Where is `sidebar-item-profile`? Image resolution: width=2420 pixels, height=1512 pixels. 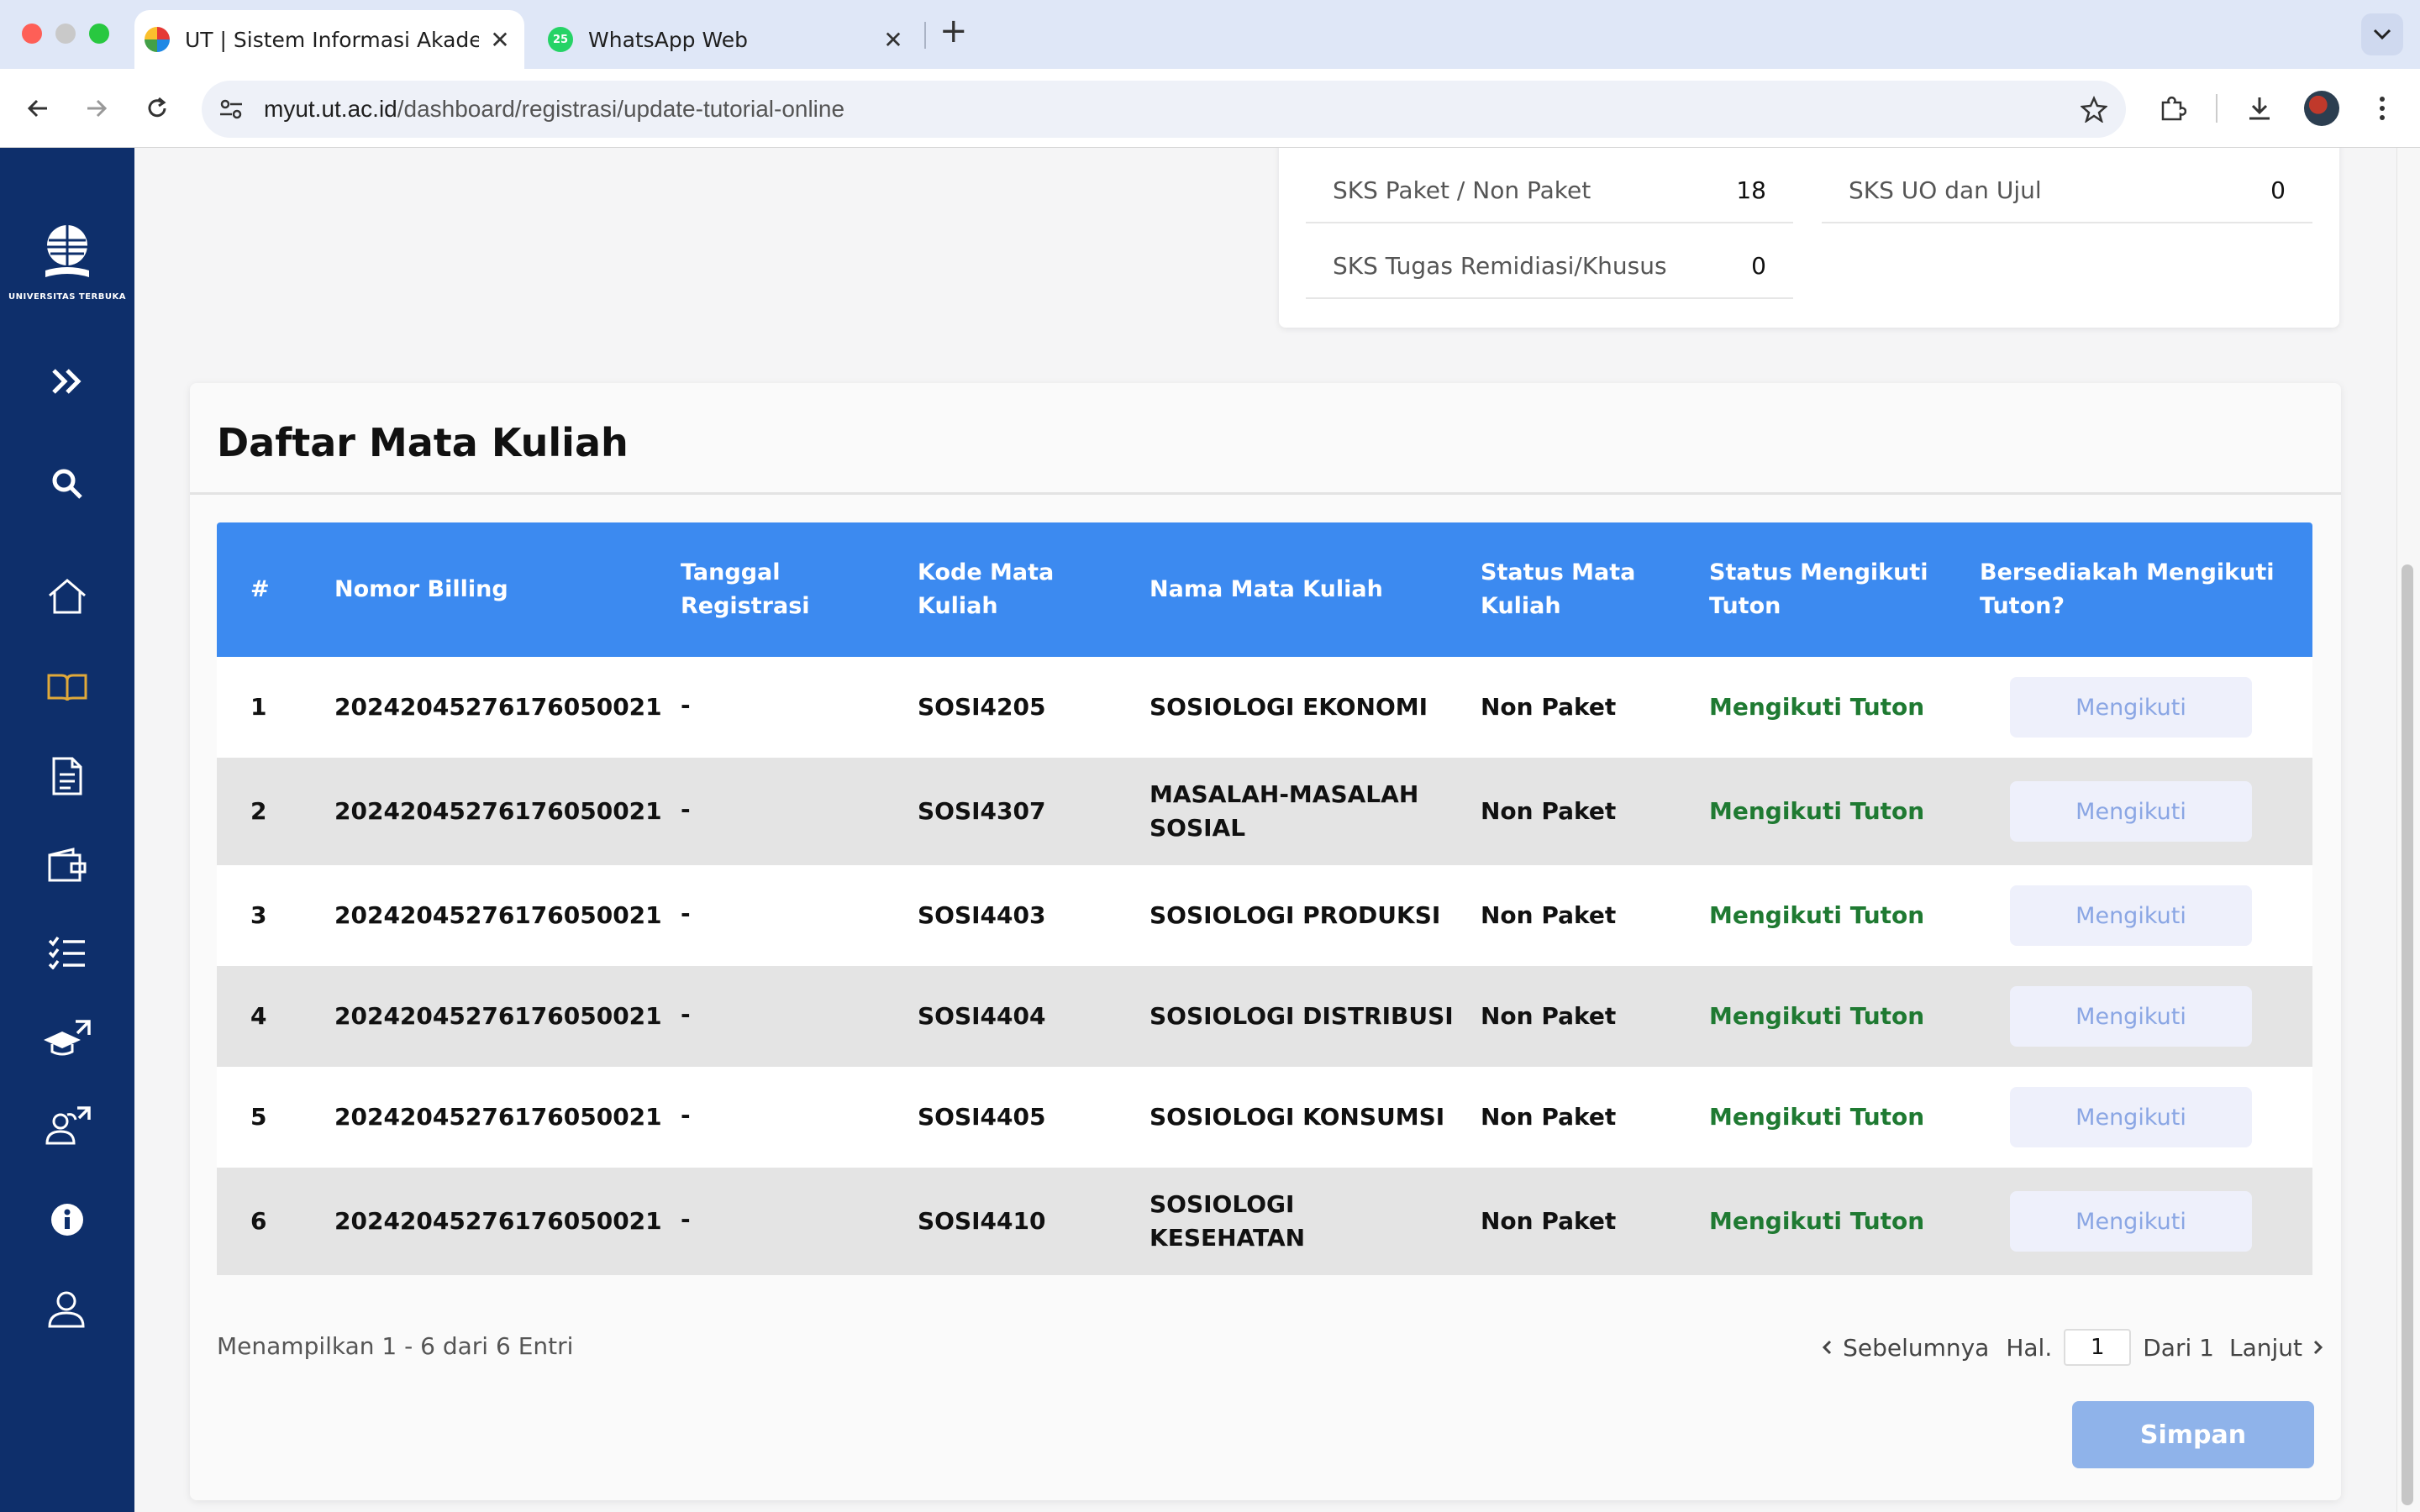
sidebar-item-profile is located at coordinates (67, 1309).